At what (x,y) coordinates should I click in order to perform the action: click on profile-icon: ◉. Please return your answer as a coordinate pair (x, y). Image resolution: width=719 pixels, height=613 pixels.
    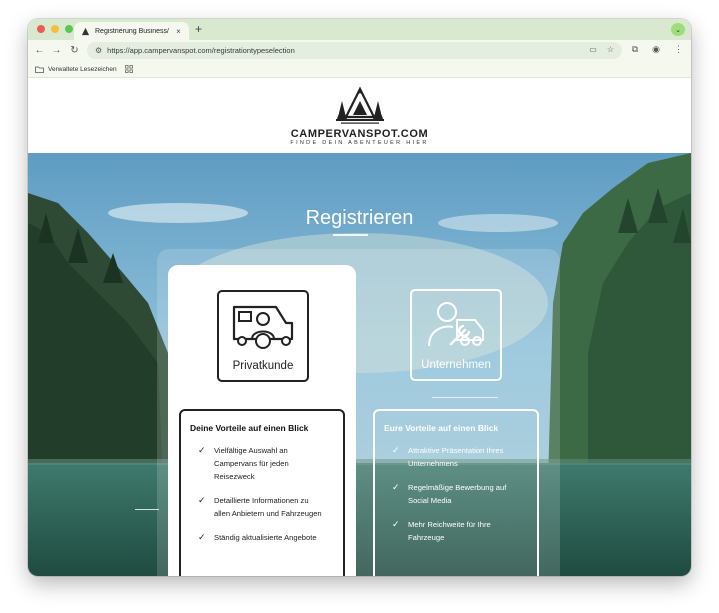
    Looking at the image, I should click on (656, 49).